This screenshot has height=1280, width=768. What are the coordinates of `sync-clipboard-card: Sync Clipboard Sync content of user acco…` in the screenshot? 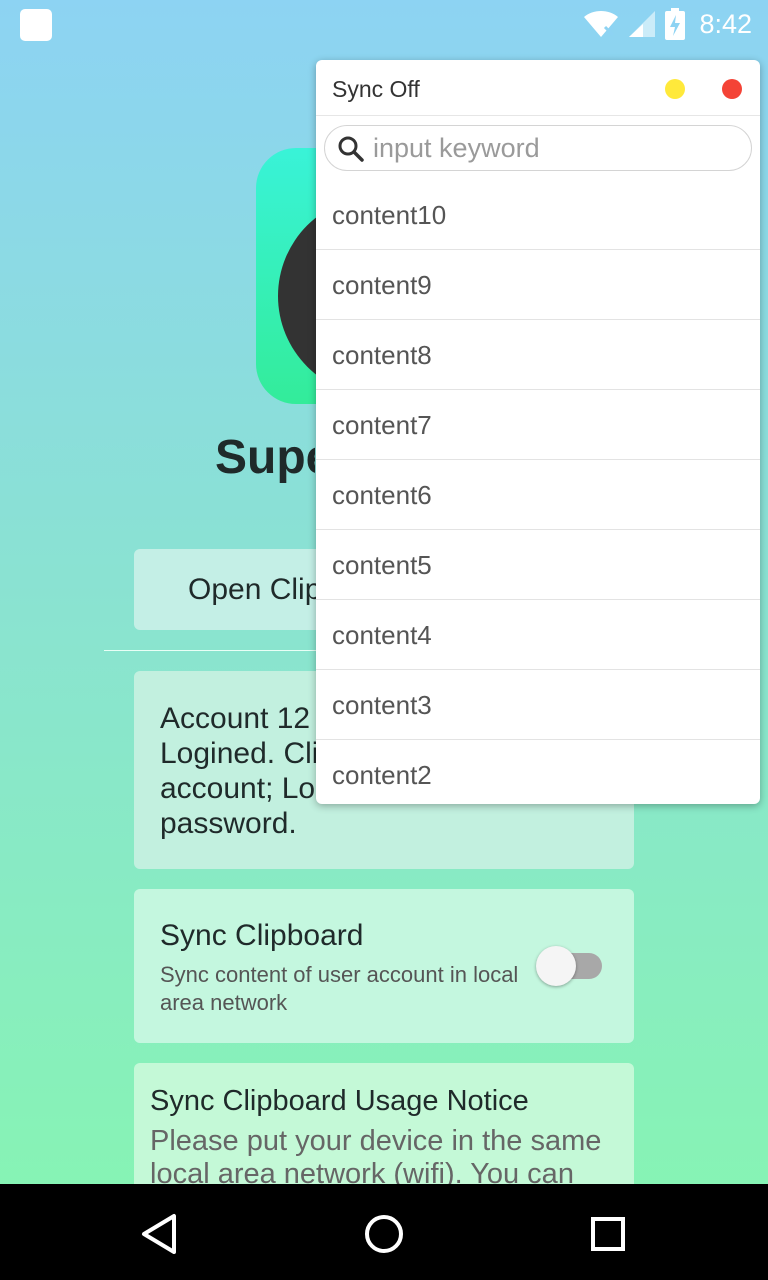 It's located at (384, 966).